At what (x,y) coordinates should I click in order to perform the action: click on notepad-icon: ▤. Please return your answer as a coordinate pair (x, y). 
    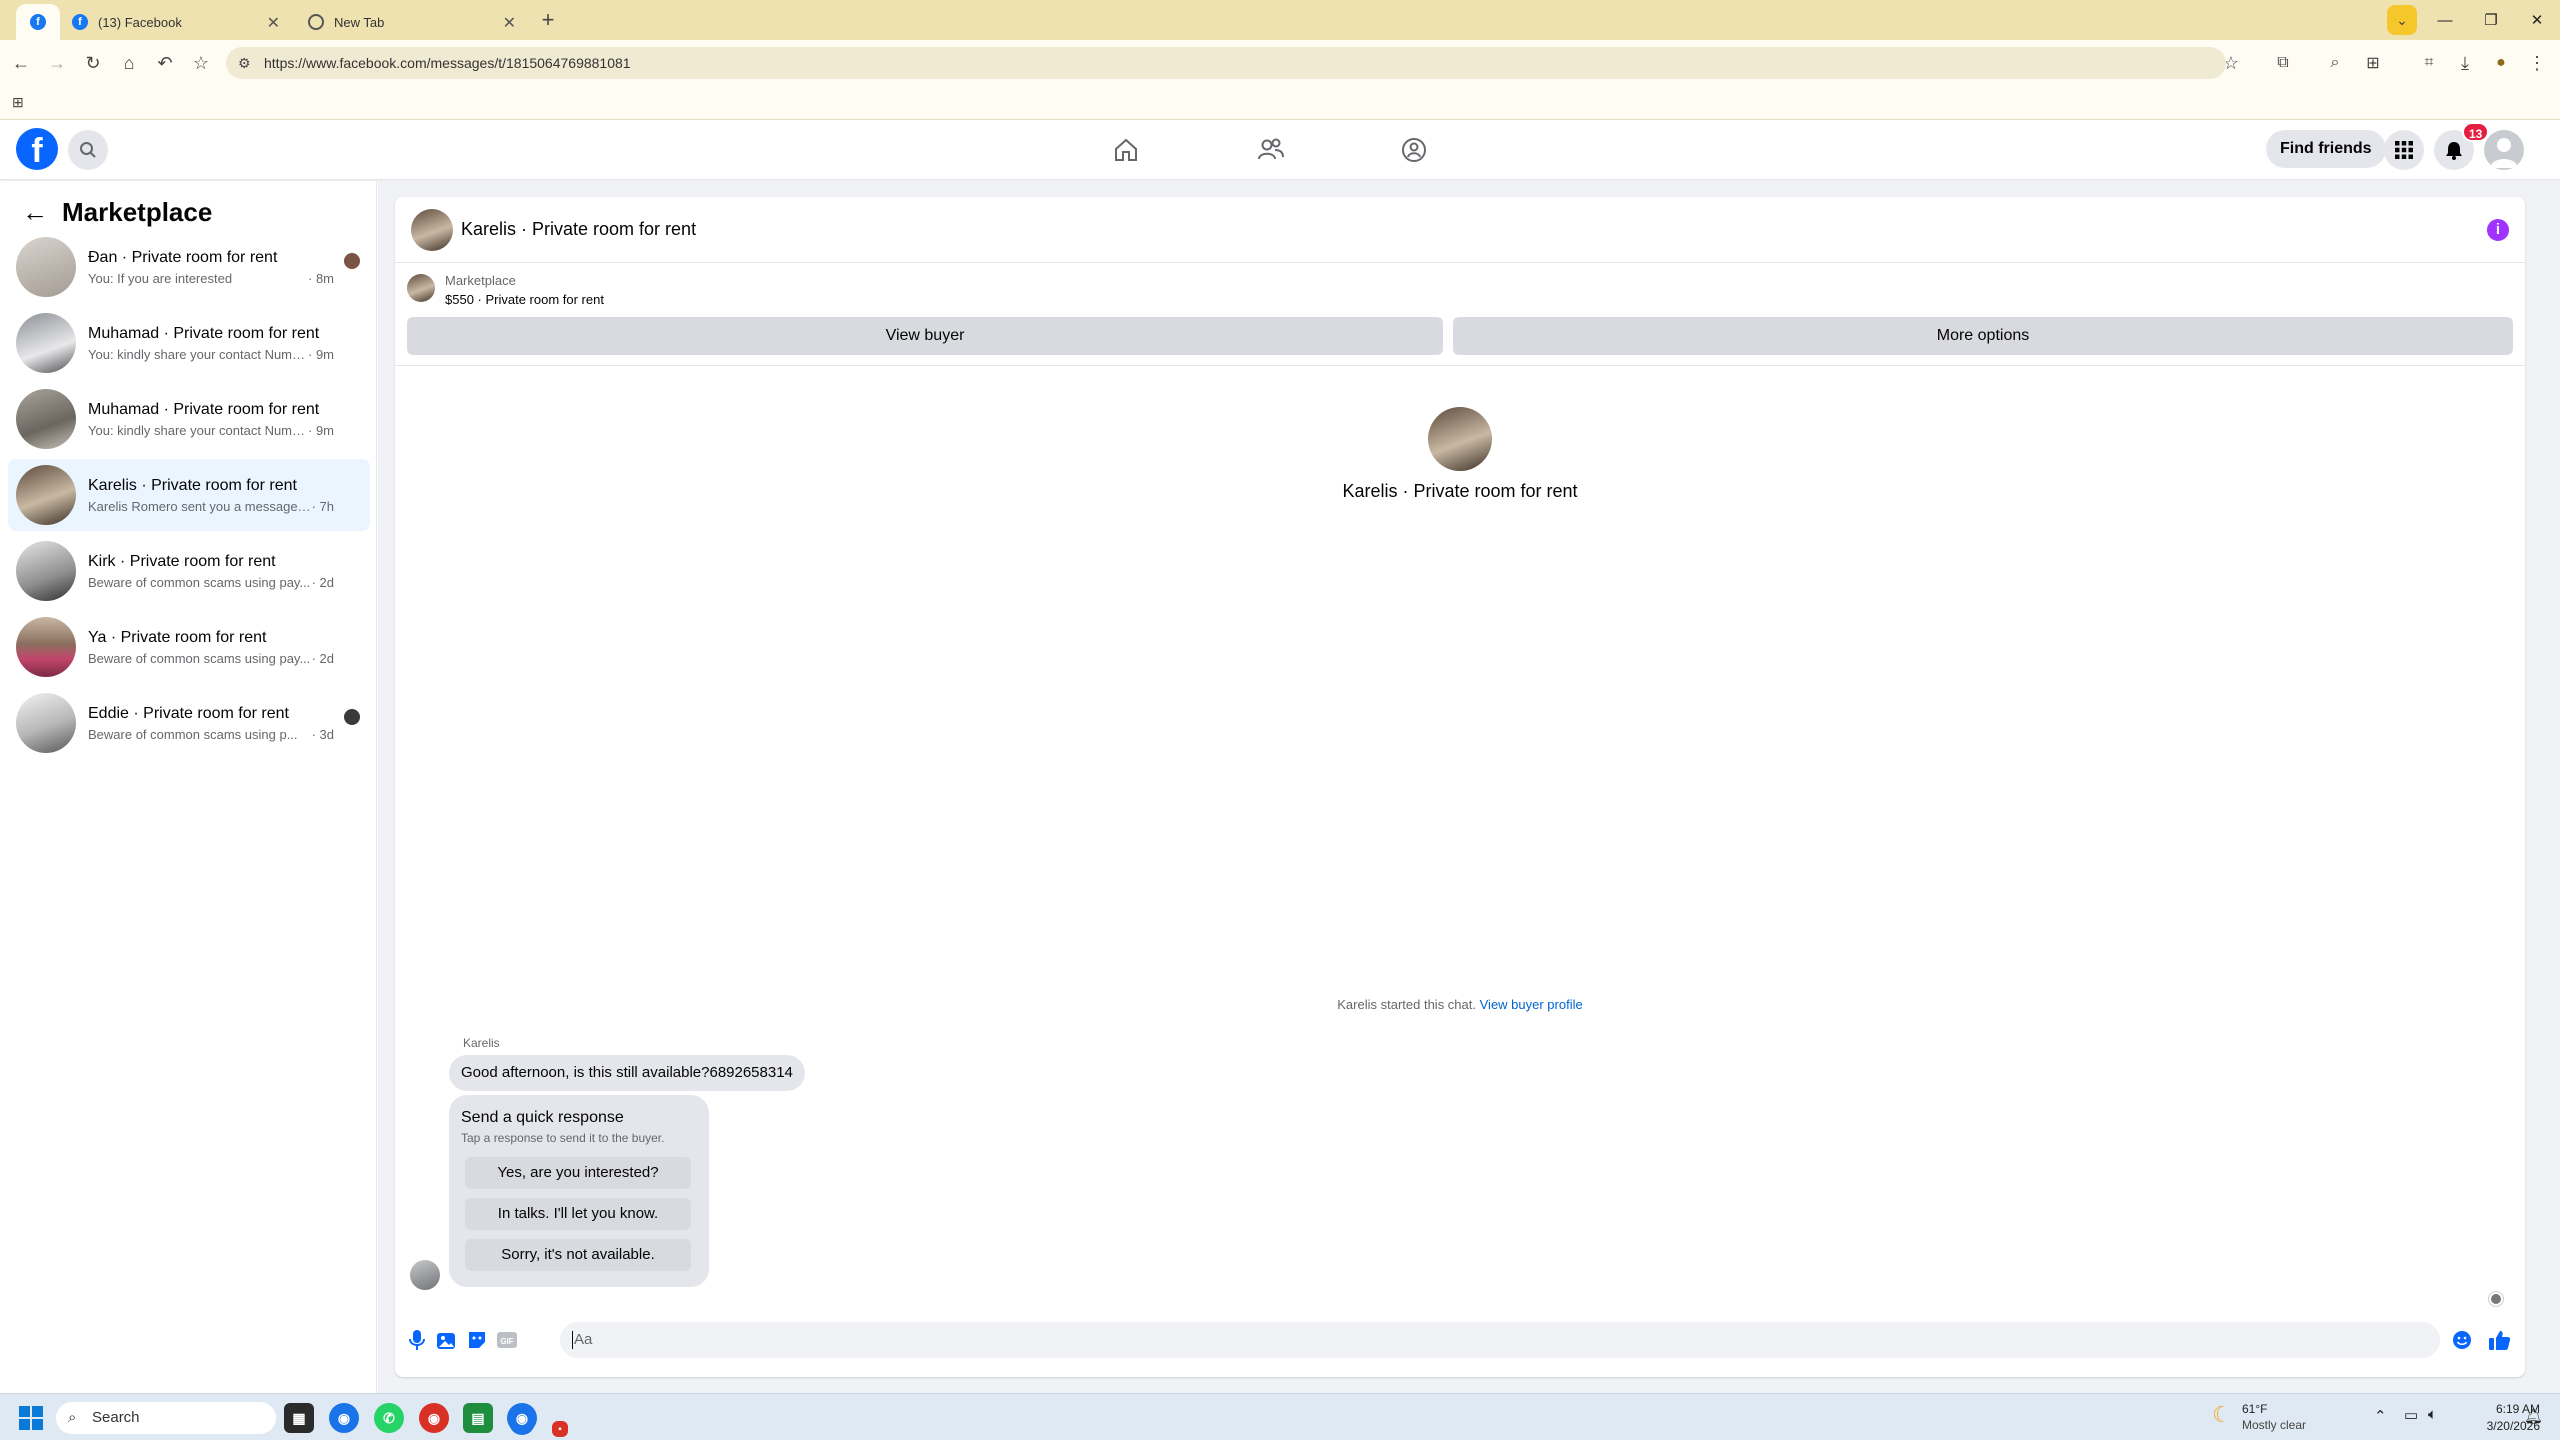
    Looking at the image, I should click on (478, 1418).